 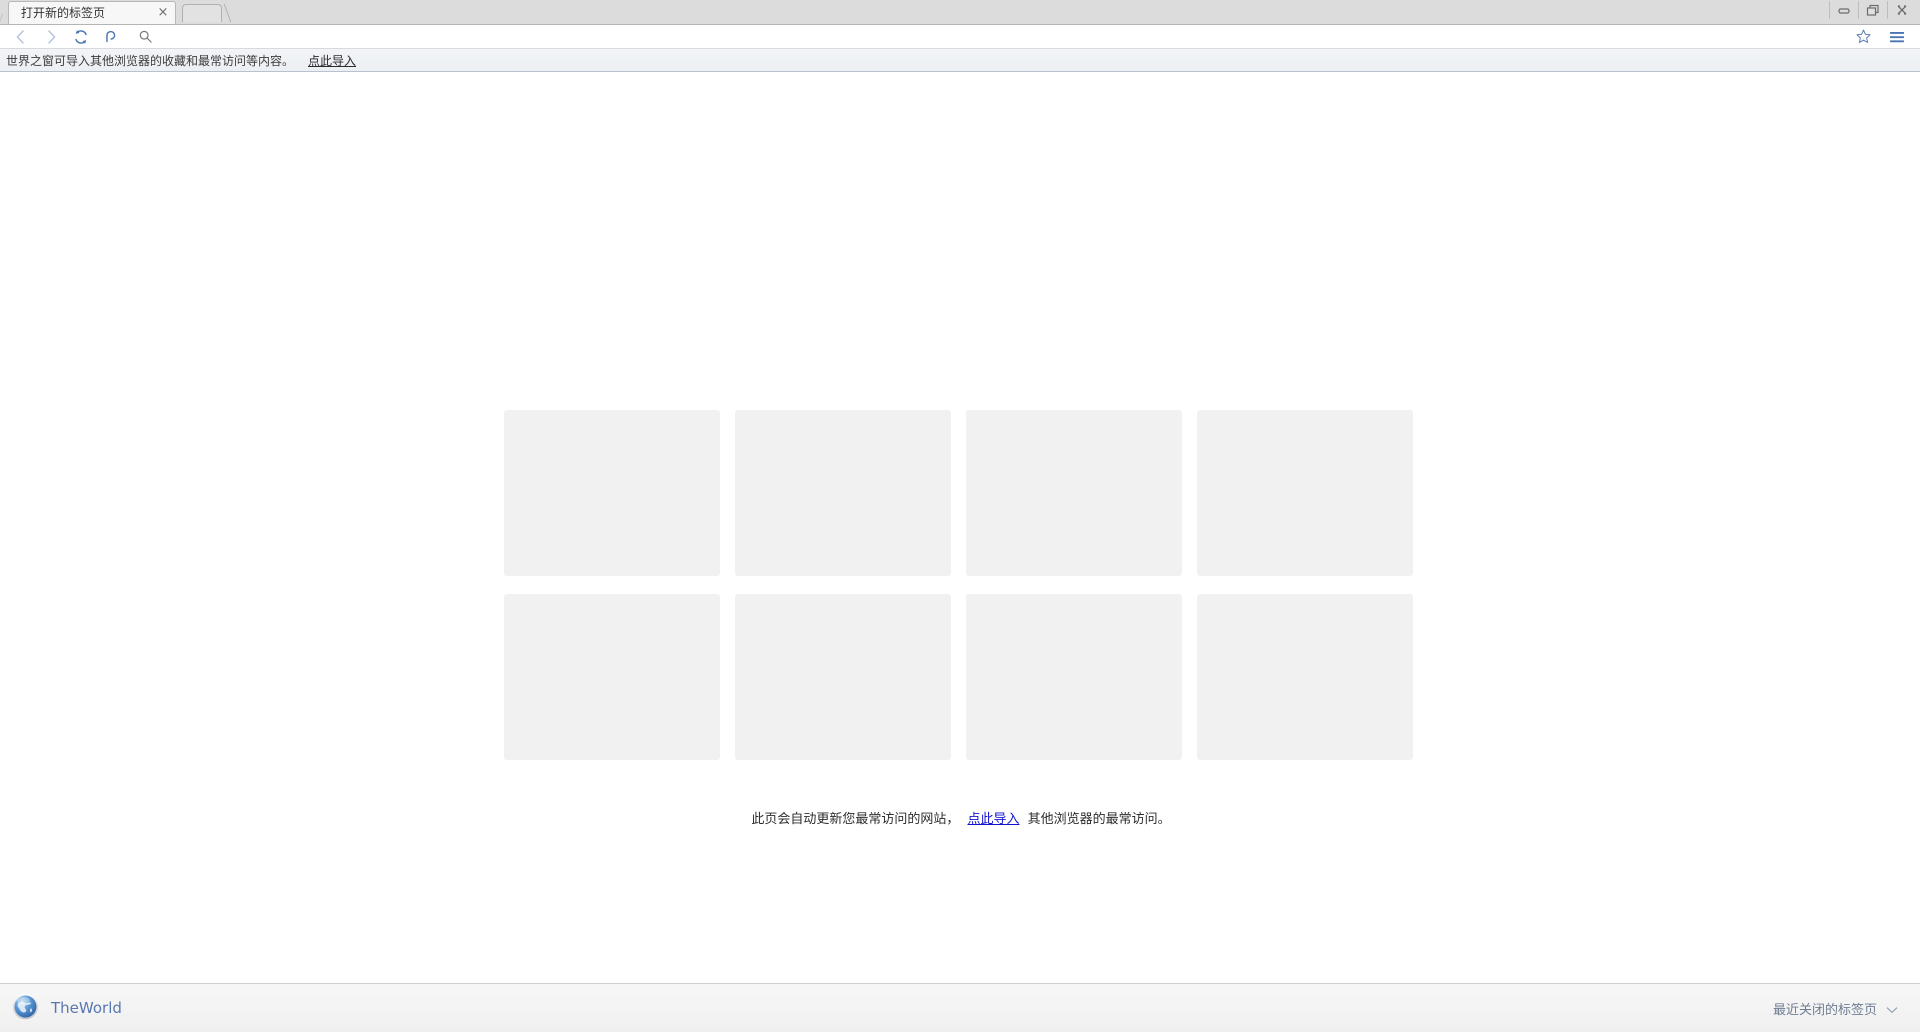 I want to click on minimize-button, so click(x=1843, y=10).